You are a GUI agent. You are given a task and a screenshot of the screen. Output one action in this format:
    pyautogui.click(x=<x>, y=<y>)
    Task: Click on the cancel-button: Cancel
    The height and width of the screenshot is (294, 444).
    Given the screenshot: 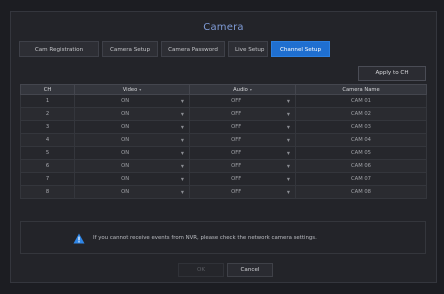 What is the action you would take?
    pyautogui.click(x=250, y=270)
    